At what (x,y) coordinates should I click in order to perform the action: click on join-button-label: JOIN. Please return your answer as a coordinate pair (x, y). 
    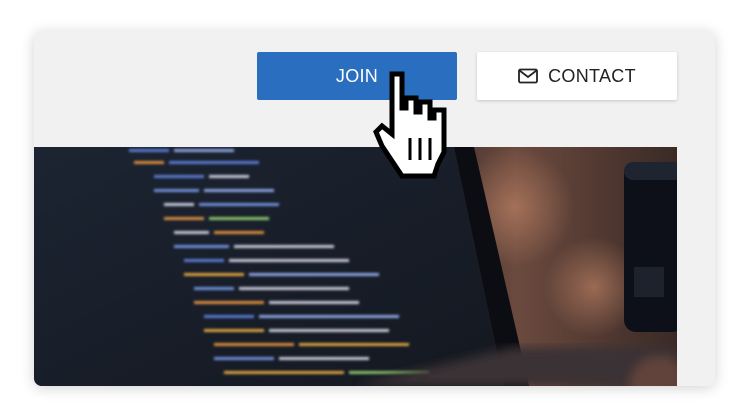
    Looking at the image, I should click on (357, 75).